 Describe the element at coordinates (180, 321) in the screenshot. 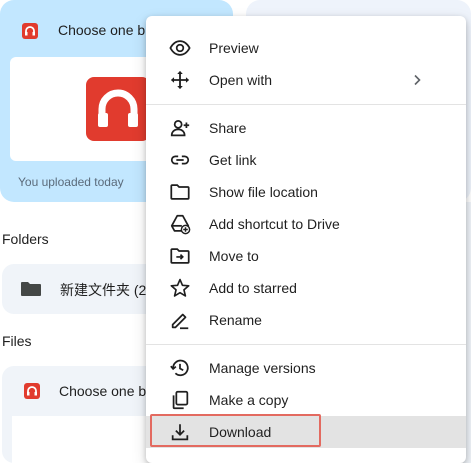

I see `pencil-icon` at that location.